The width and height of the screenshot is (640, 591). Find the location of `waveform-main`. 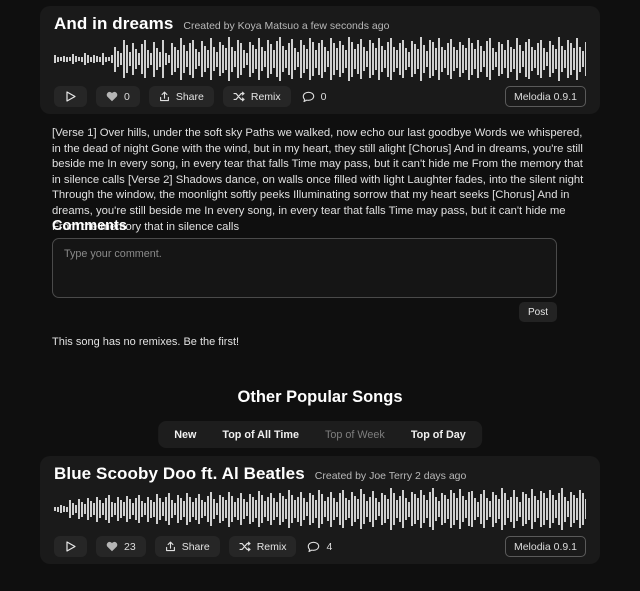

waveform-main is located at coordinates (320, 59).